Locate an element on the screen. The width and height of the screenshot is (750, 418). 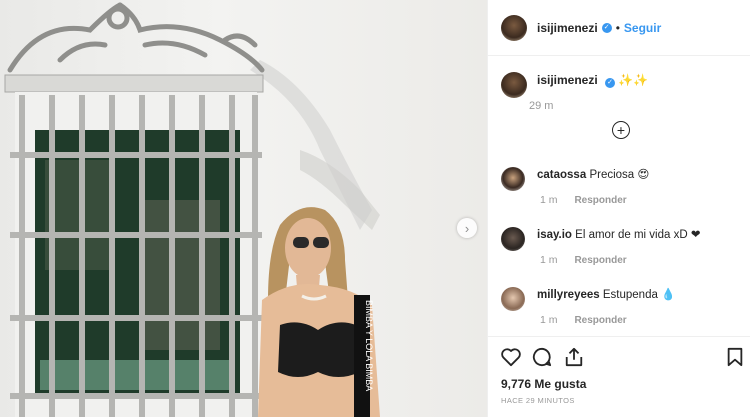
comment-item: cataossa Preciosa 😍 1 m Responder is located at coordinates (575, 186).